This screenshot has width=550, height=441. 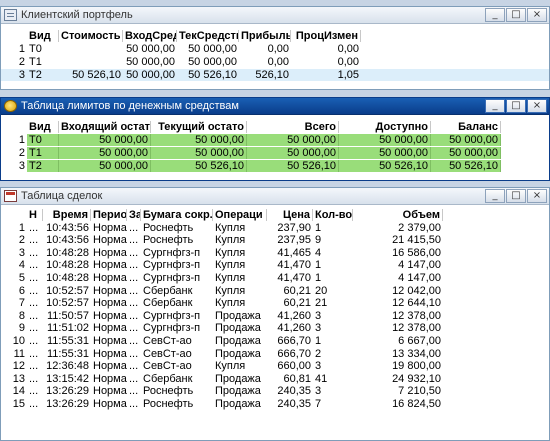 What do you see at coordinates (333, 215) in the screenshot?
I see `trades-column-header: Кол-во` at bounding box center [333, 215].